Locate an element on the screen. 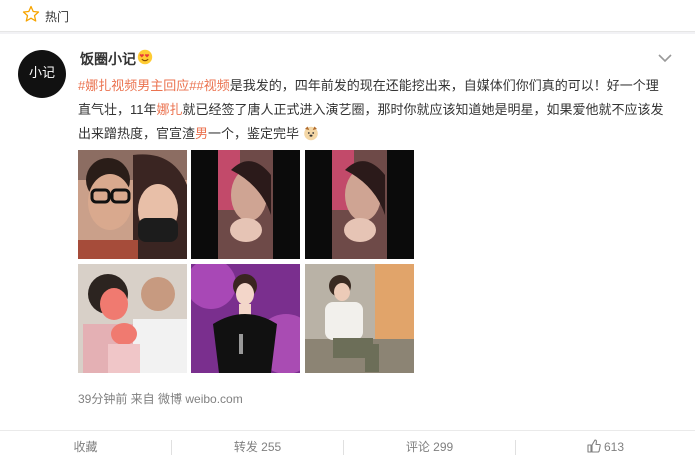 This screenshot has width=695, height=464. chevron-down-icon is located at coordinates (665, 58).